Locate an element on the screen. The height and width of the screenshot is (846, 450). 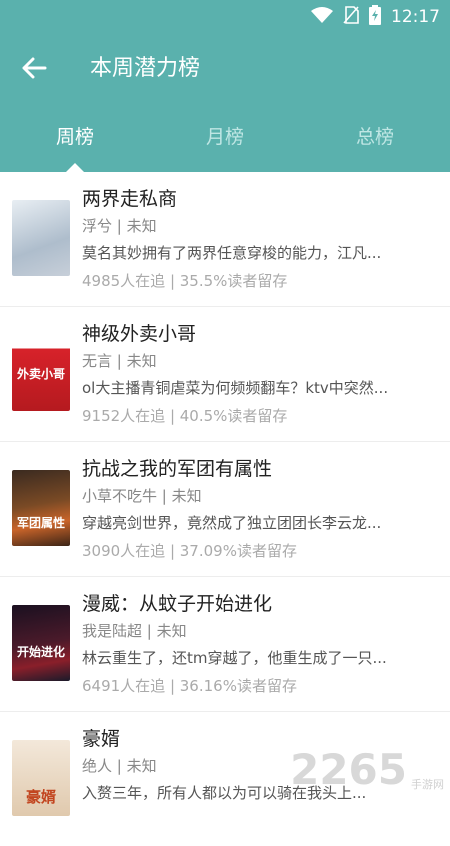
book-title: 豪婿 is located at coordinates (101, 739).